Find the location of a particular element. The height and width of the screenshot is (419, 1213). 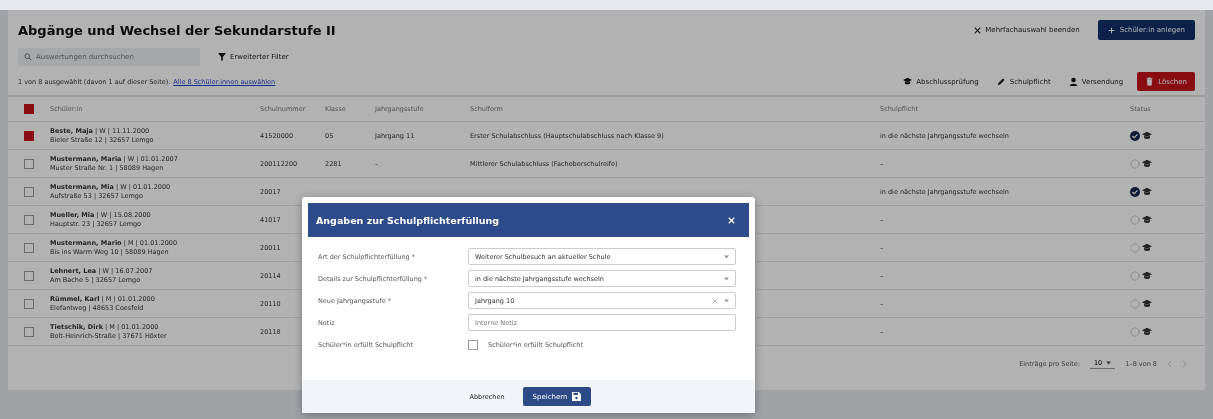

pencil-icon is located at coordinates (1001, 81).